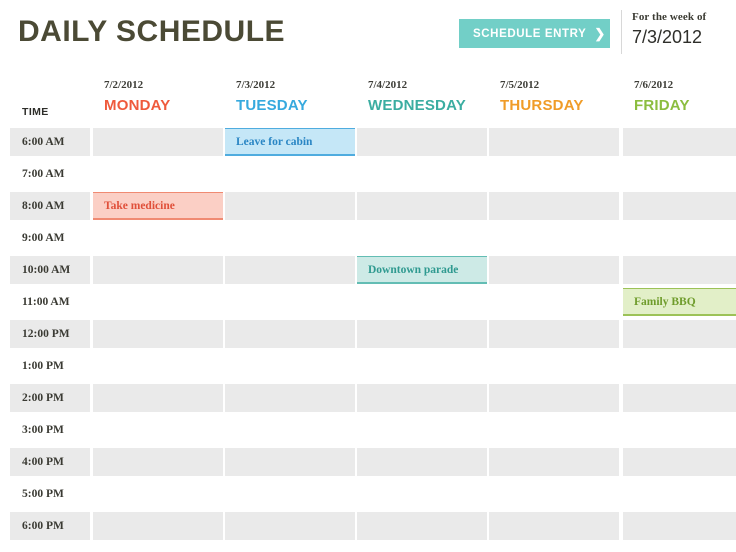 The width and height of the screenshot is (736, 552). What do you see at coordinates (43, 206) in the screenshot?
I see `time-label: 8:00 AM` at bounding box center [43, 206].